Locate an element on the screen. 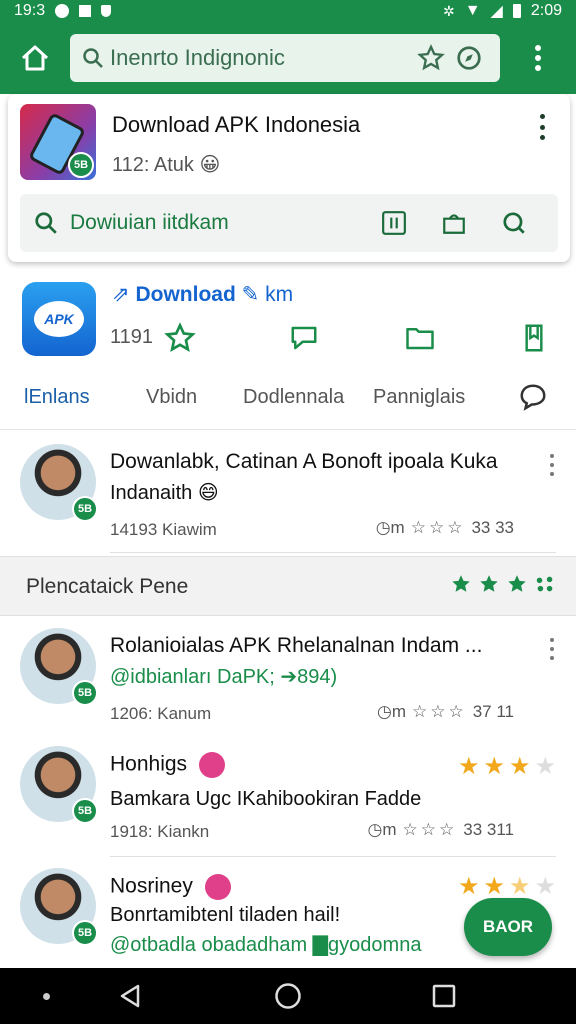 This screenshot has height=1024, width=576. app-icon: APK is located at coordinates (59, 319).